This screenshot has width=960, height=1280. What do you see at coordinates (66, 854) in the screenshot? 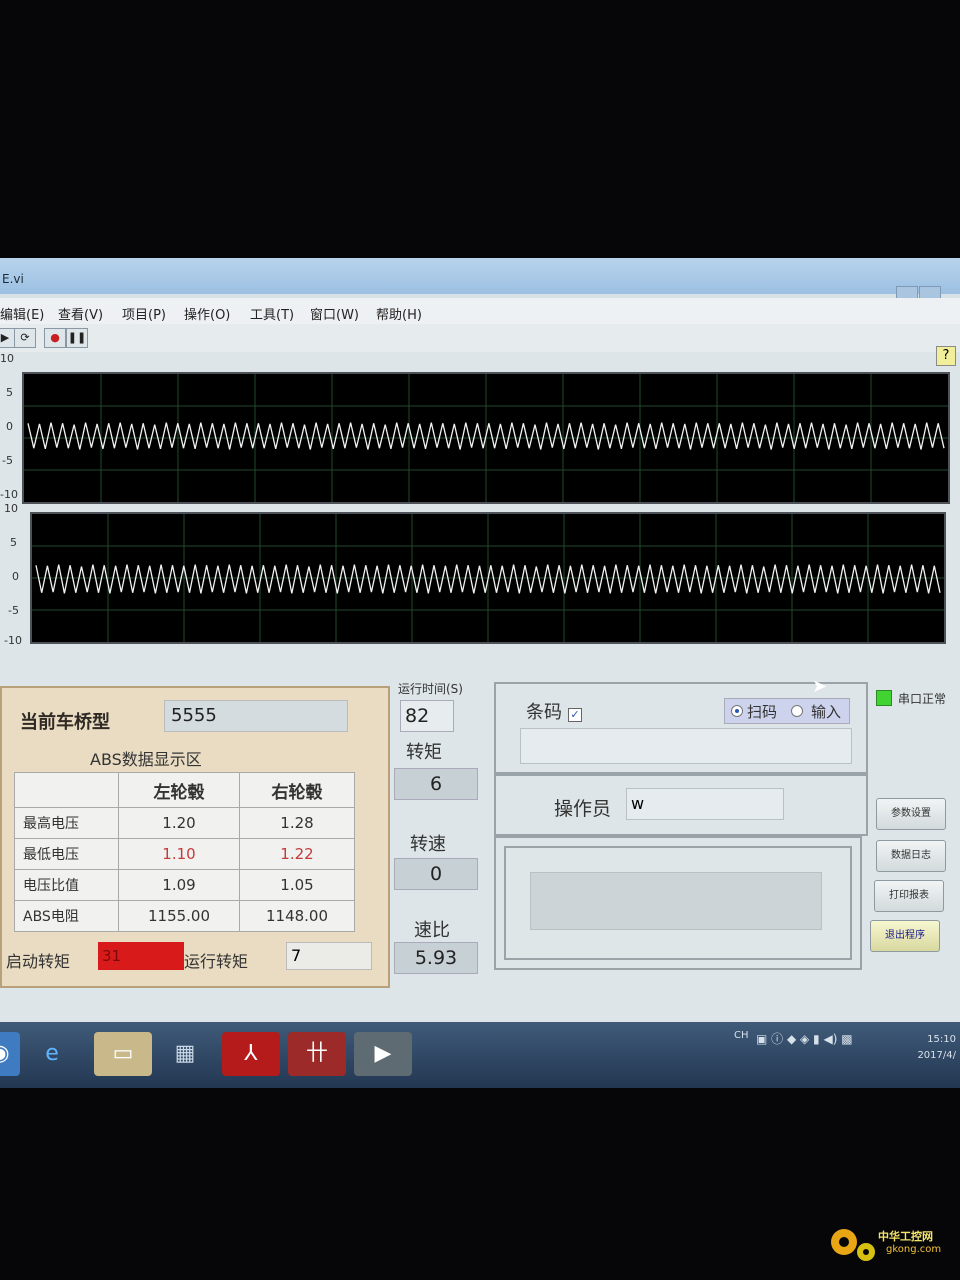
I see `row-label: 最低电压` at bounding box center [66, 854].